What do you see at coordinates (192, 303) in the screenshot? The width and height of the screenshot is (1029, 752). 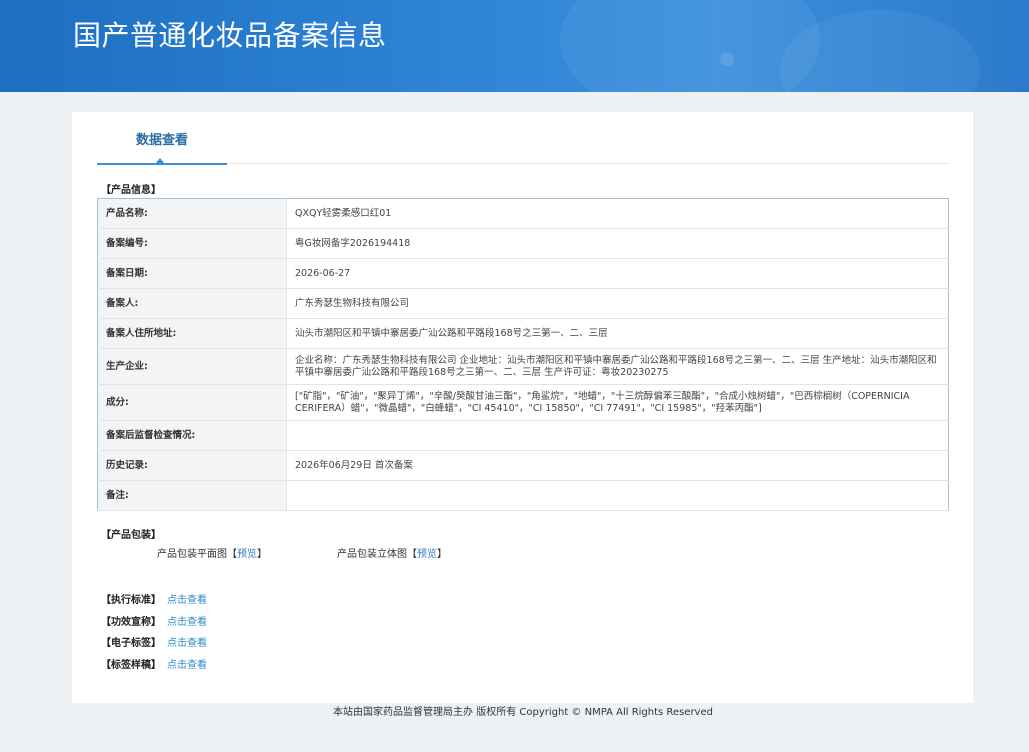 I see `row-key: 备案人:` at bounding box center [192, 303].